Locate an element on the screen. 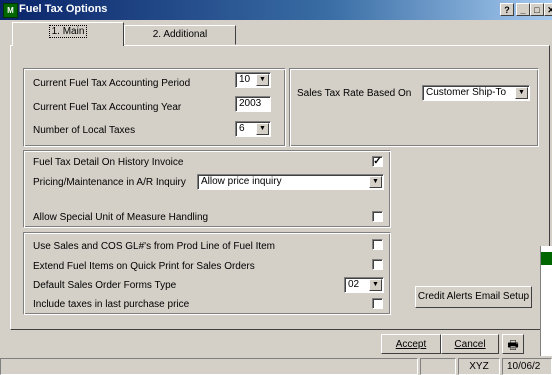 The height and width of the screenshot is (375, 552). include-taxes-checkbox is located at coordinates (377, 303).